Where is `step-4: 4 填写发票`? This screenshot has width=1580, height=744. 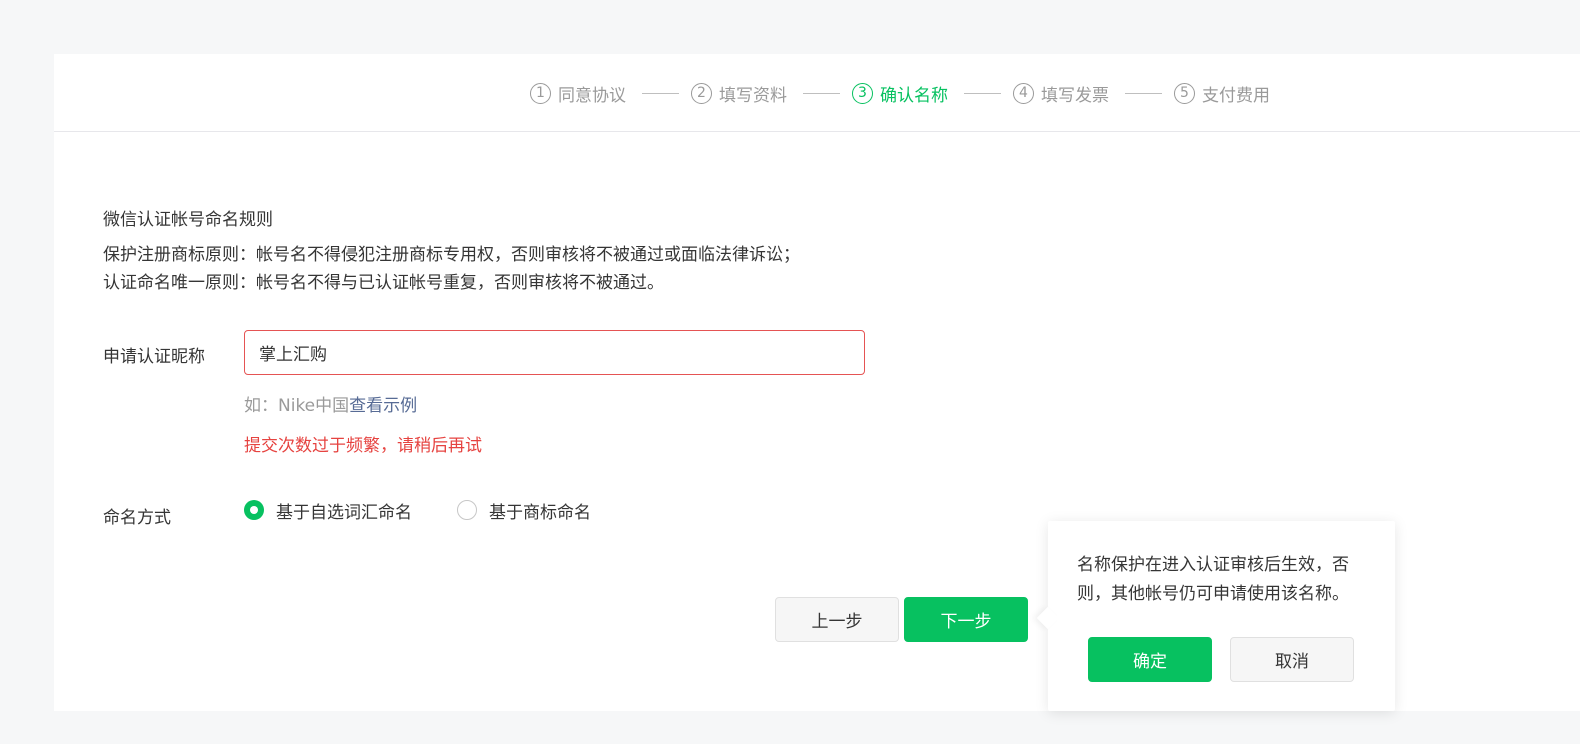
step-4: 4 填写发票 is located at coordinates (1061, 93).